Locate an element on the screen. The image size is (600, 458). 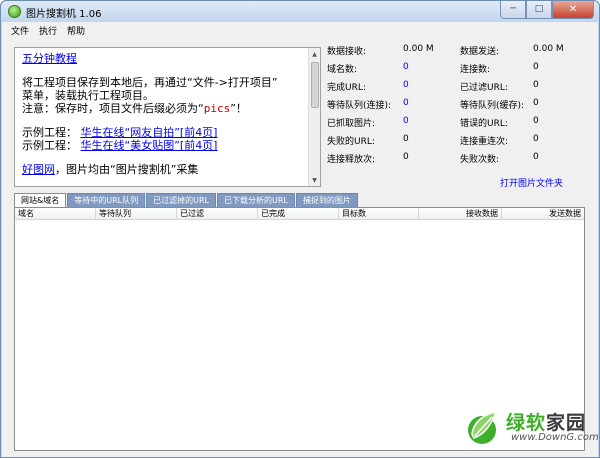
column-header-completed: 已完成 is located at coordinates (298, 213).